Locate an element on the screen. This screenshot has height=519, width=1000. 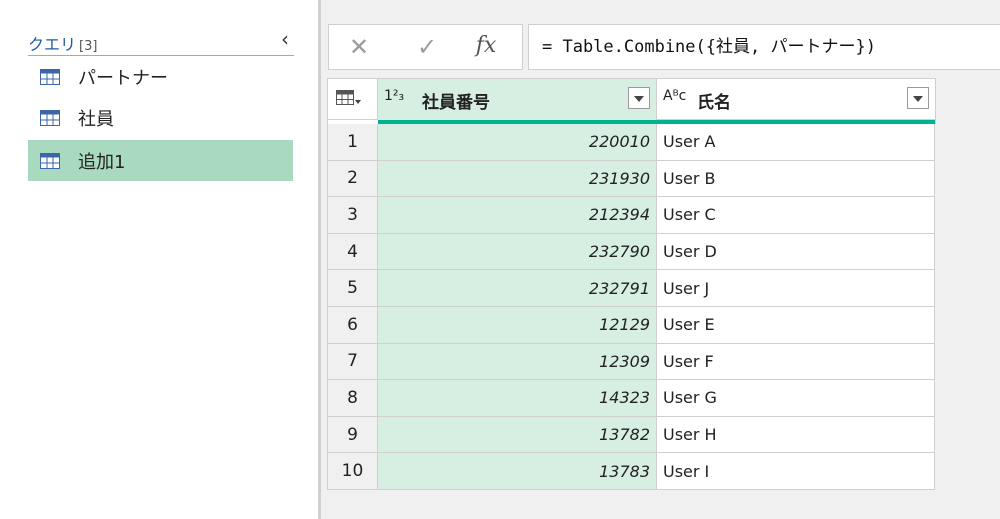
formula-controls: ✕ ✓ fx is located at coordinates (425, 47).